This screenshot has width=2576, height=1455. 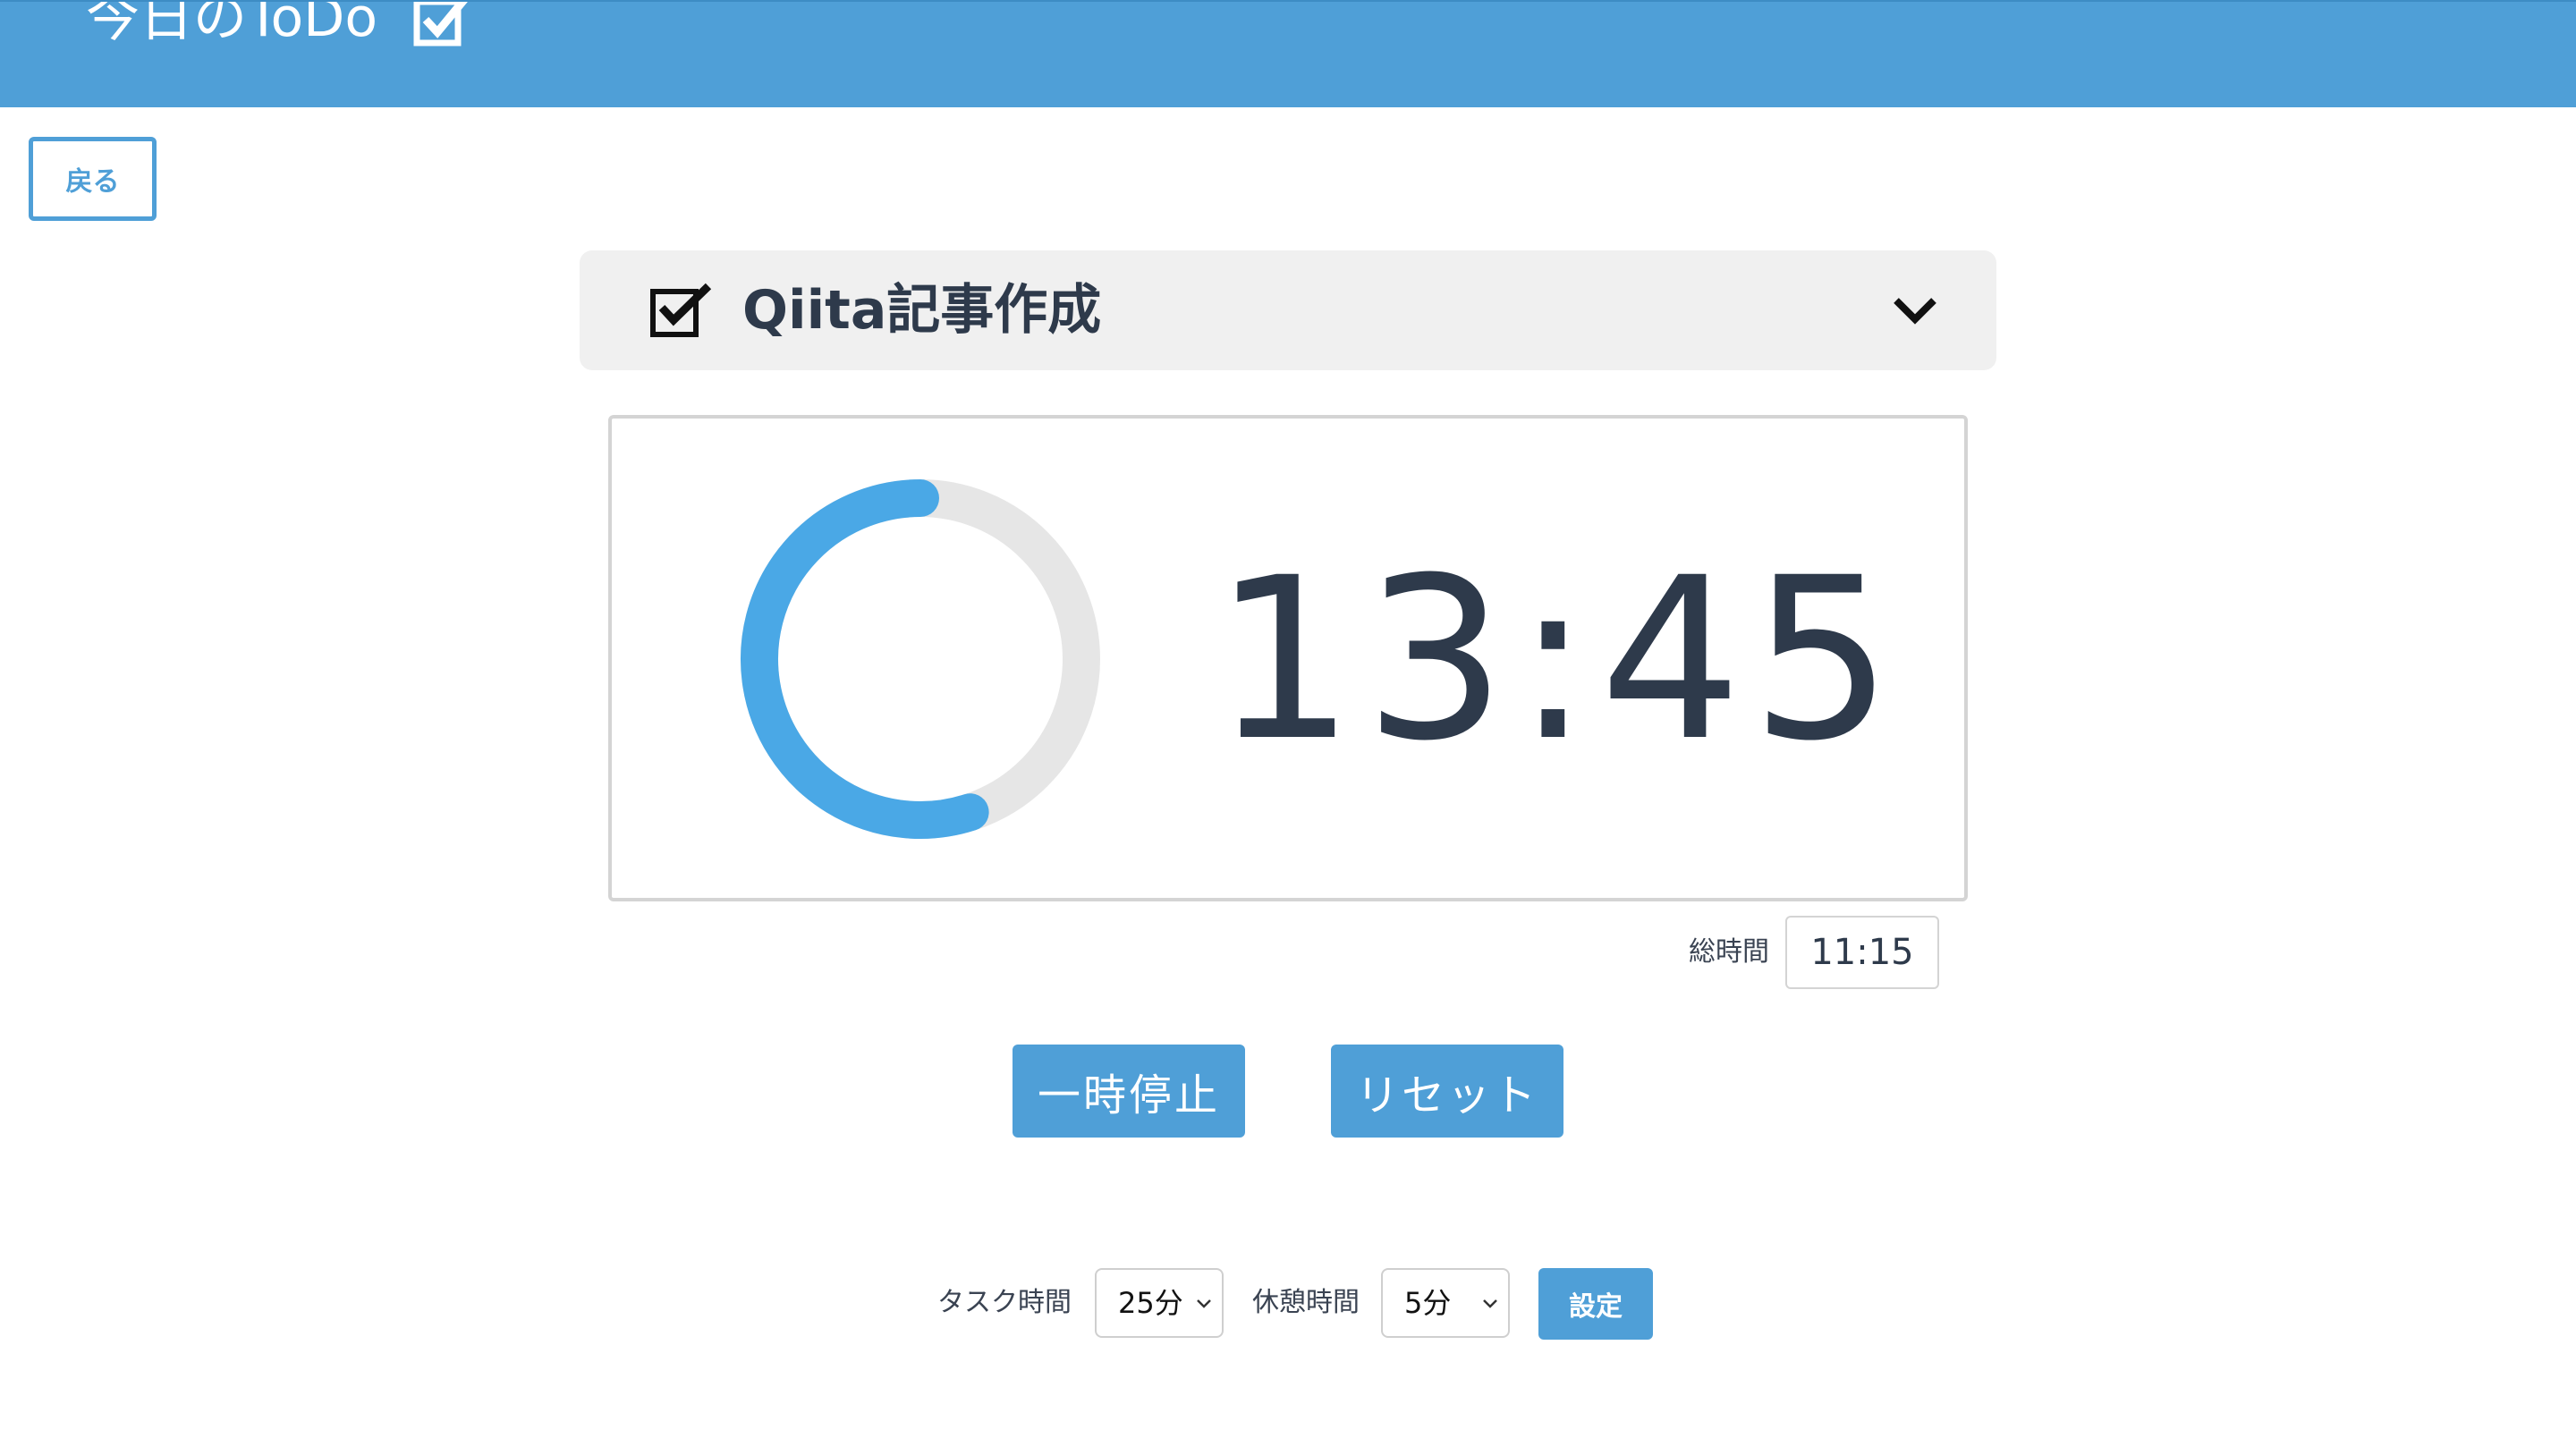 What do you see at coordinates (865, 659) in the screenshot?
I see `progress-arc` at bounding box center [865, 659].